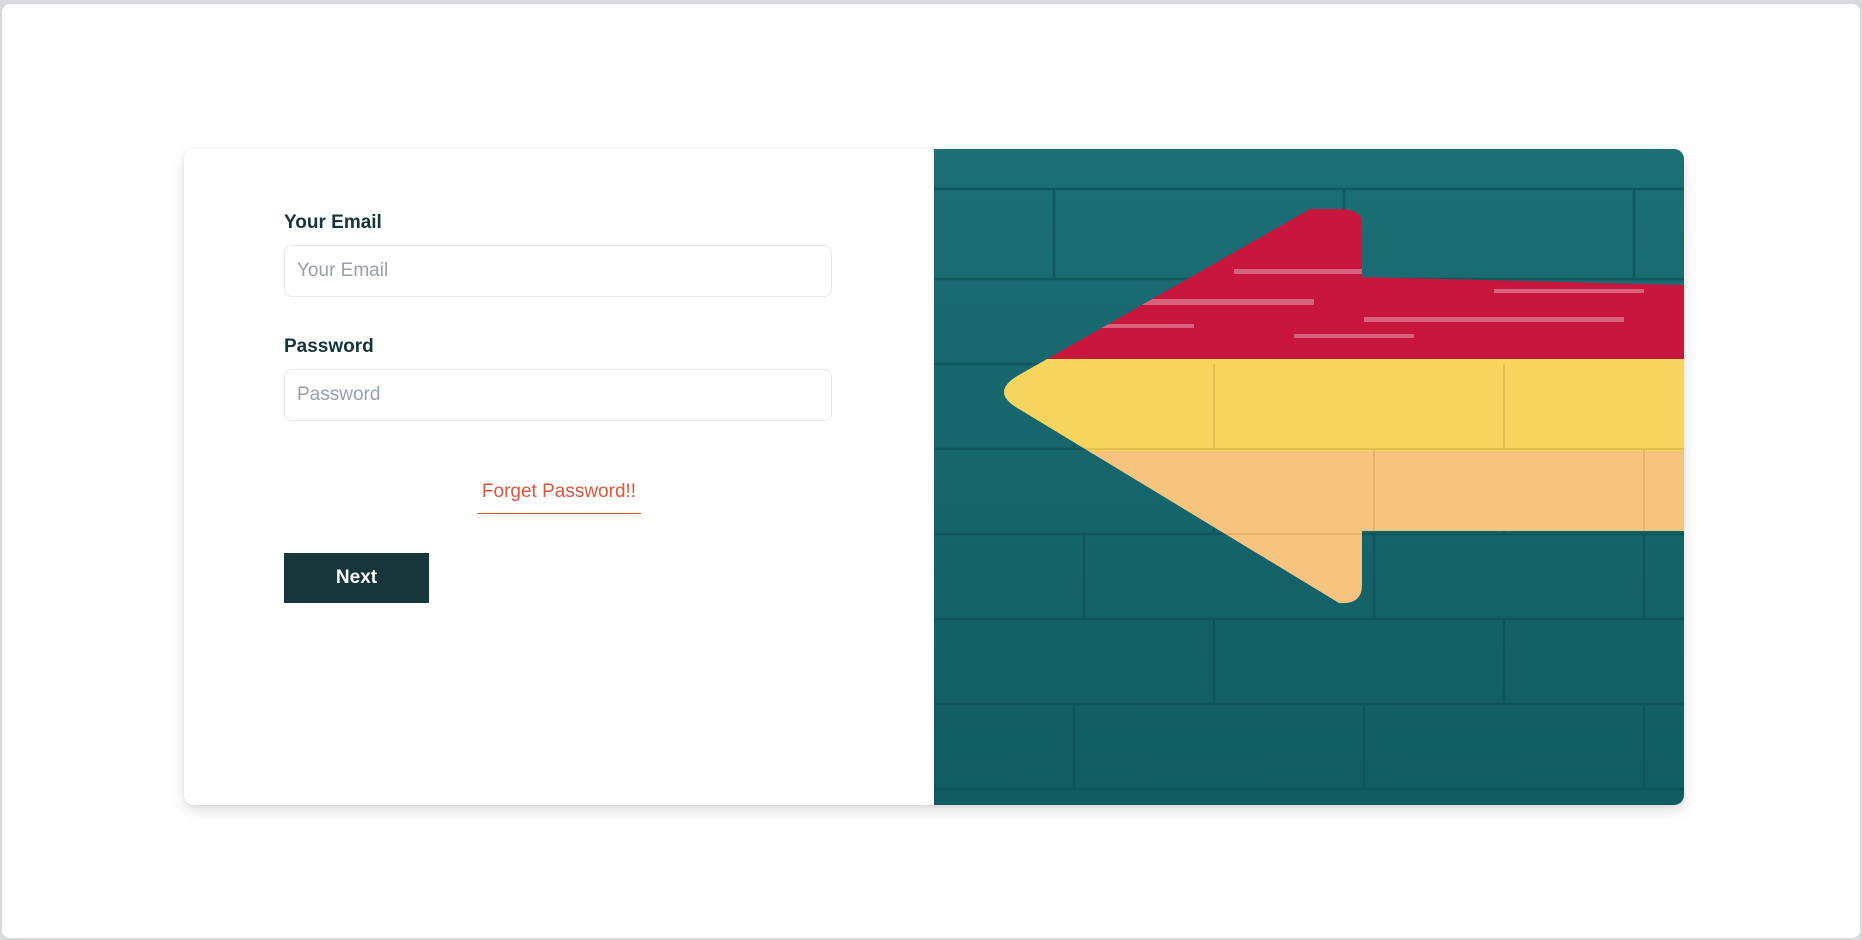  What do you see at coordinates (558, 395) in the screenshot?
I see `password-input` at bounding box center [558, 395].